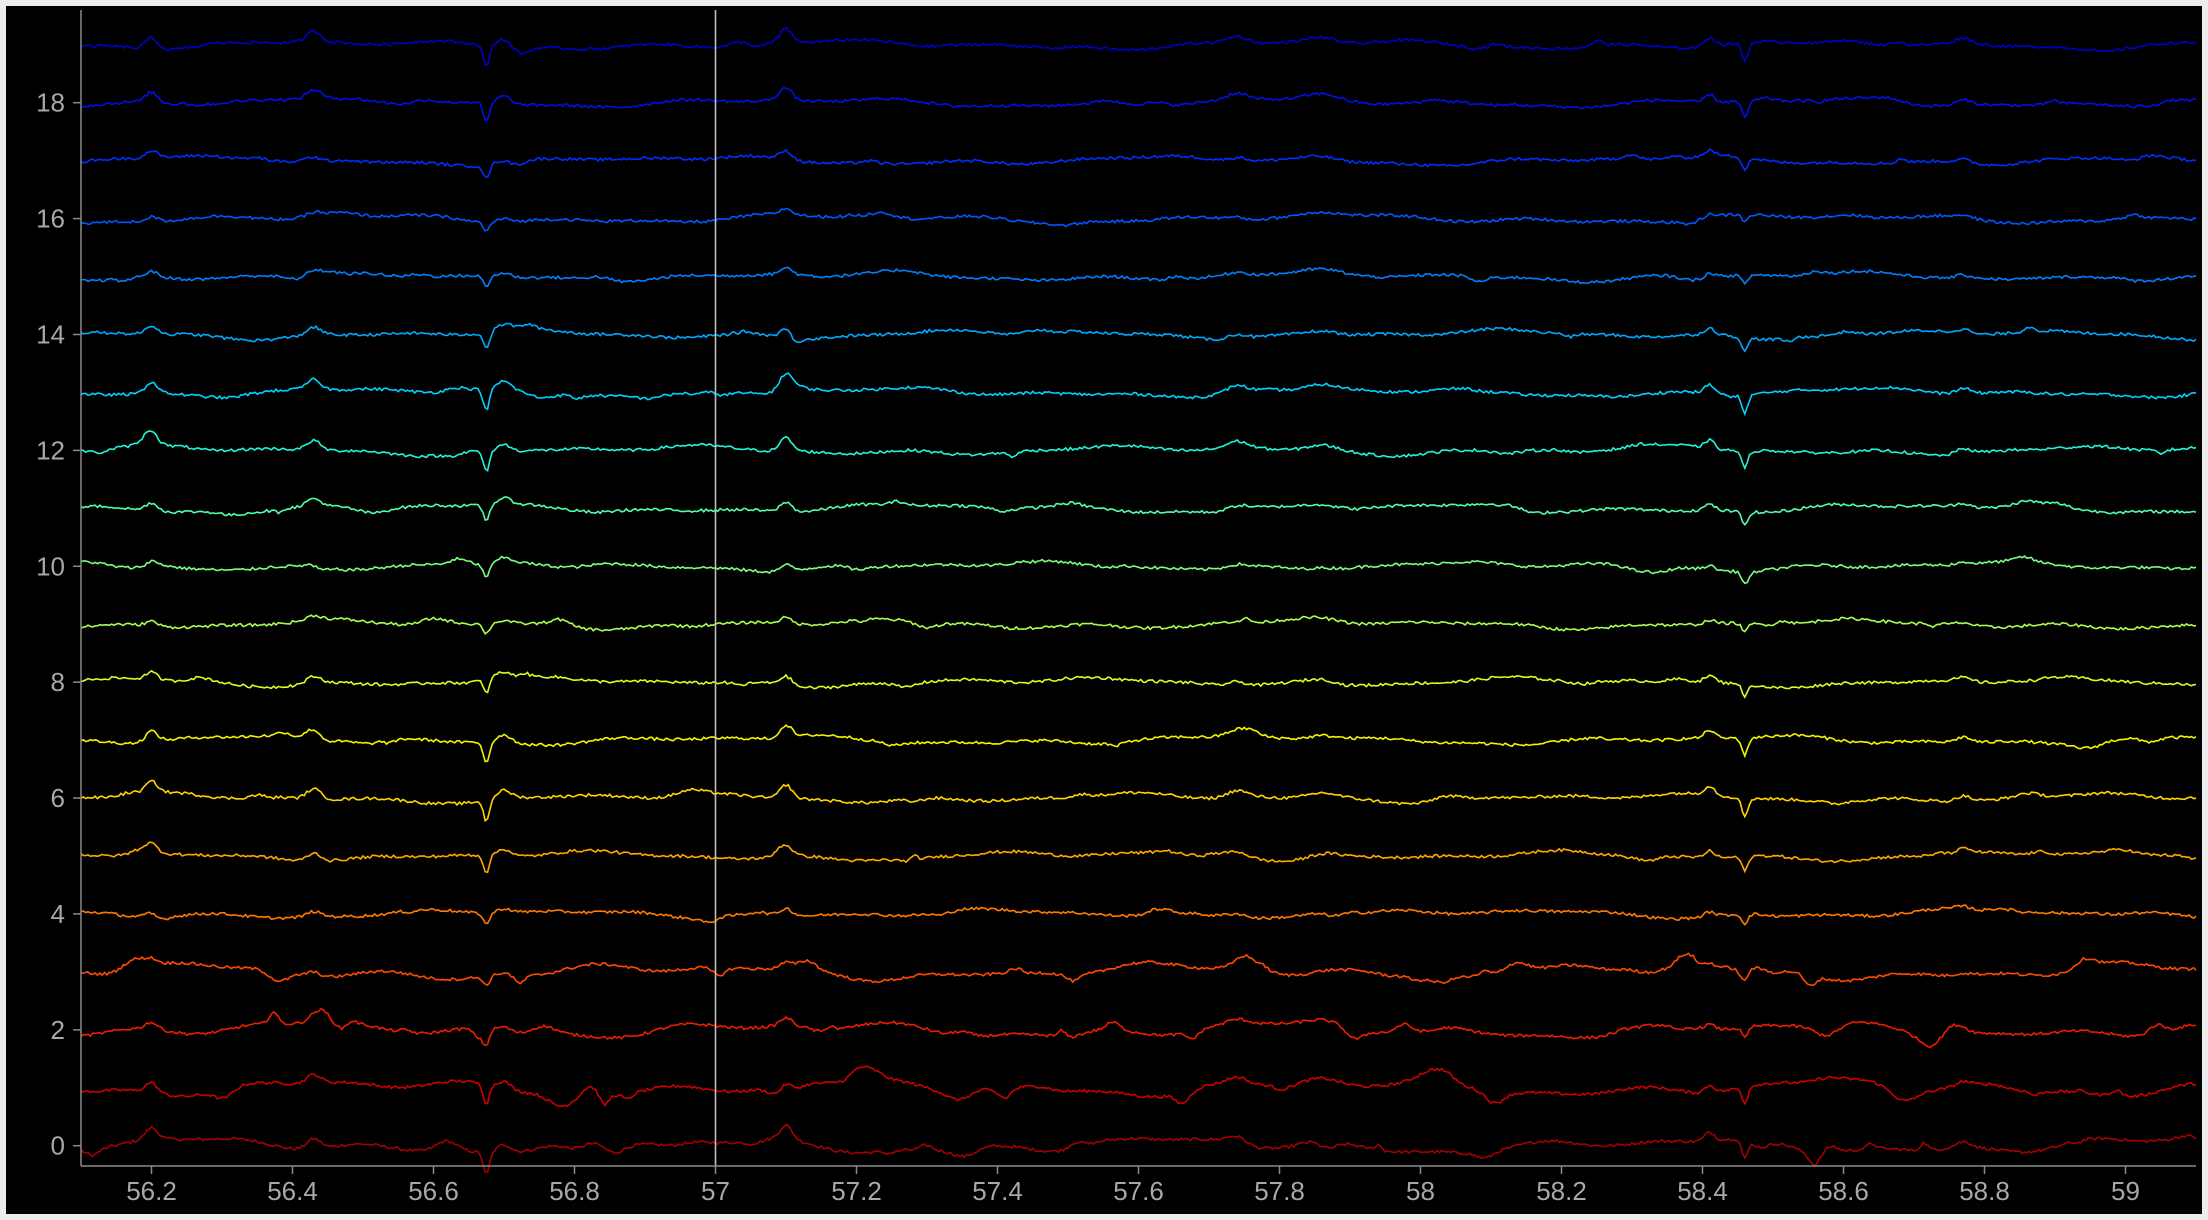 The image size is (2208, 1220). Describe the element at coordinates (574, 1191) in the screenshot. I see `x-tick-label: 56.8` at that location.